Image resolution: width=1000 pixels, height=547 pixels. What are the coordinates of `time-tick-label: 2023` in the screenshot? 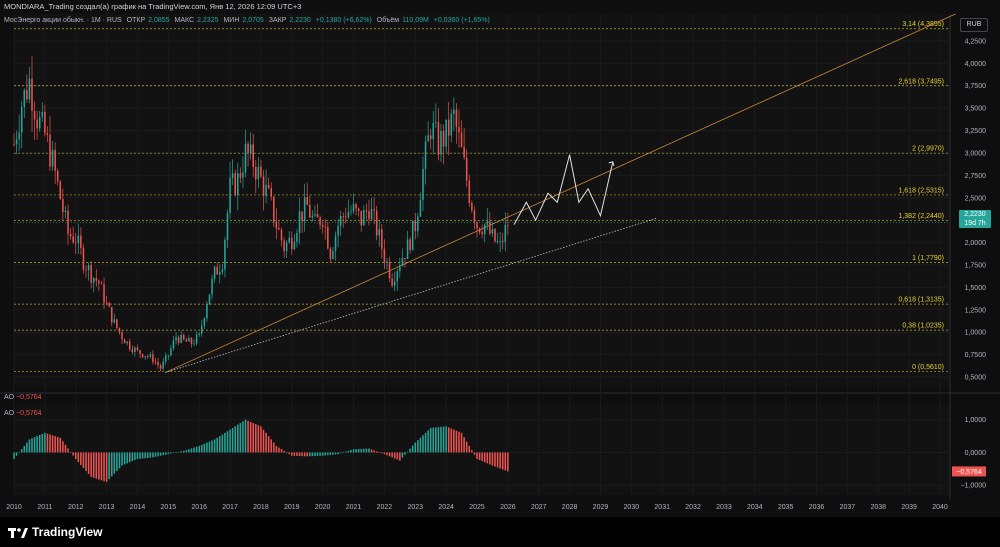 It's located at (415, 507).